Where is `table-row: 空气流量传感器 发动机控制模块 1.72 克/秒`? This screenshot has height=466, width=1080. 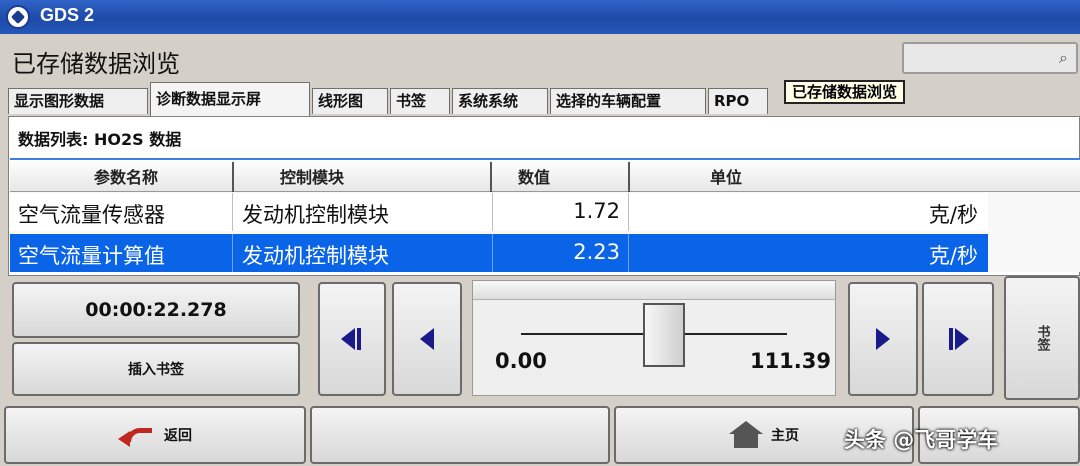
table-row: 空气流量传感器 发动机控制模块 1.72 克/秒 is located at coordinates (499, 212).